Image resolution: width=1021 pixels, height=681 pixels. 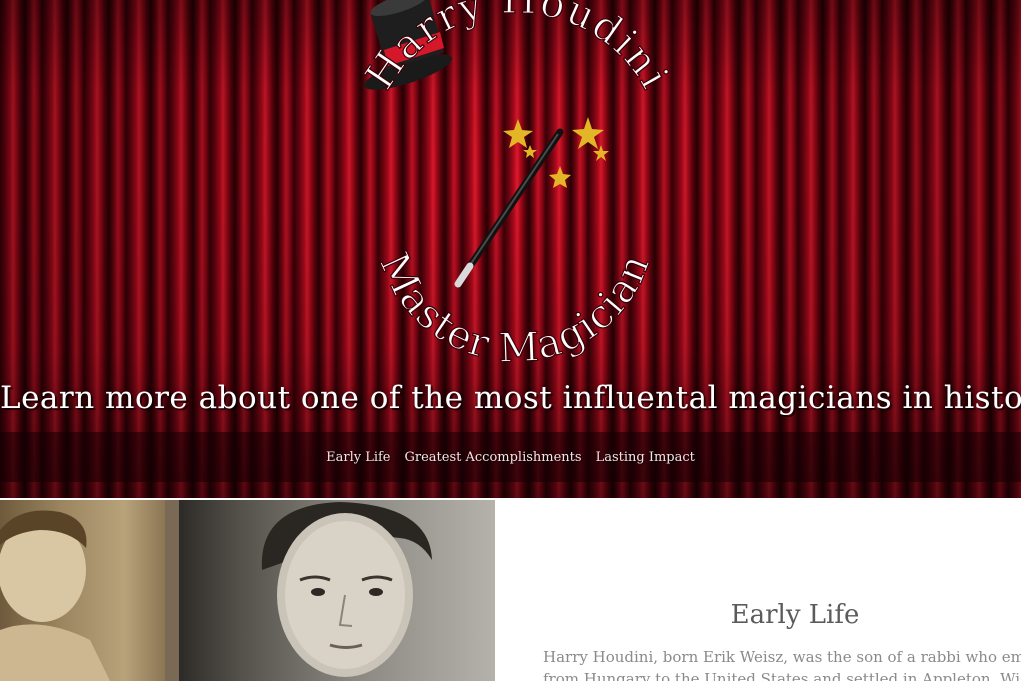 What do you see at coordinates (216, 590) in the screenshot?
I see `portrait-figures` at bounding box center [216, 590].